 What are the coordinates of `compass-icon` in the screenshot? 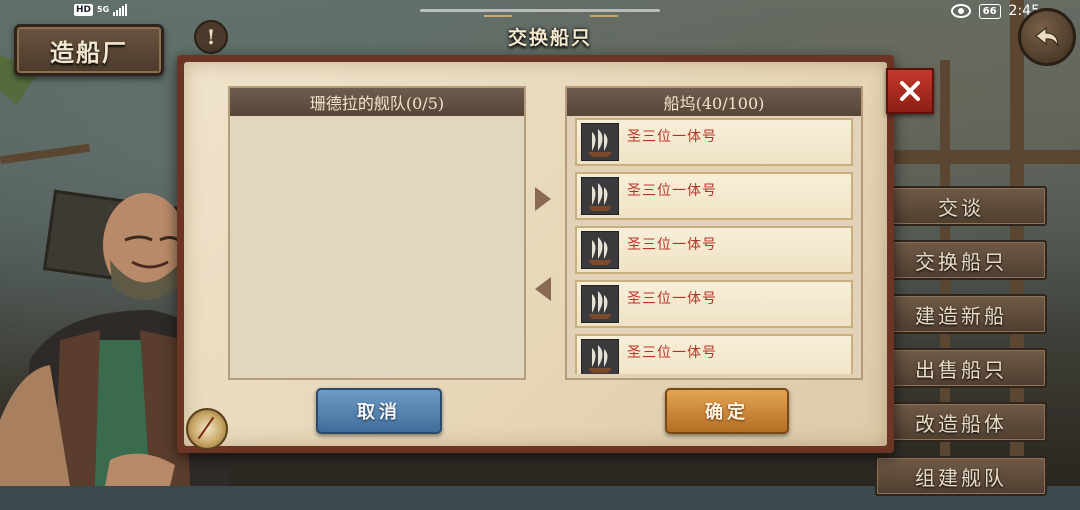 It's located at (207, 429).